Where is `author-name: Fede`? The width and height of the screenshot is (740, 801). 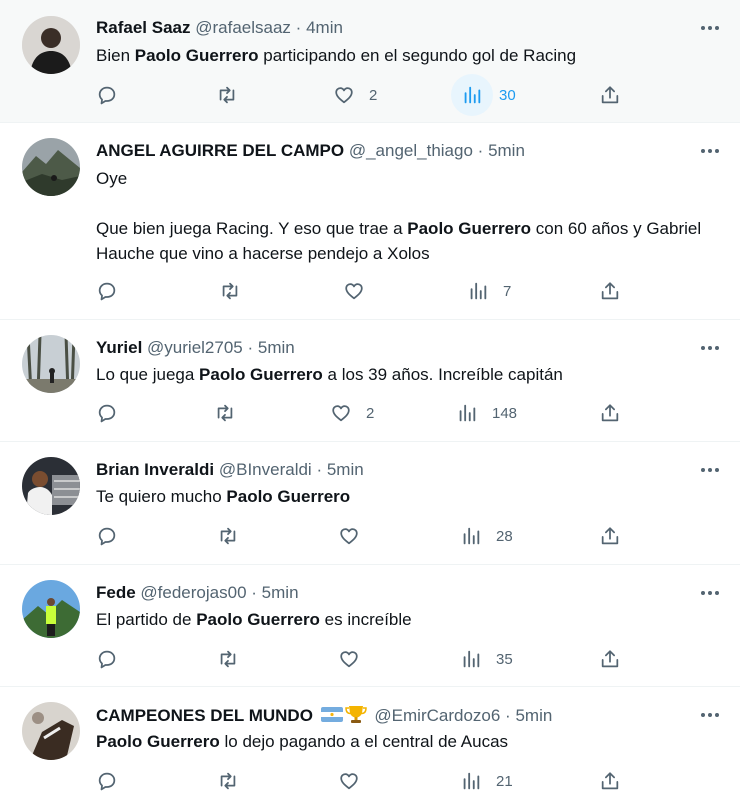
author-name: Fede is located at coordinates (116, 592).